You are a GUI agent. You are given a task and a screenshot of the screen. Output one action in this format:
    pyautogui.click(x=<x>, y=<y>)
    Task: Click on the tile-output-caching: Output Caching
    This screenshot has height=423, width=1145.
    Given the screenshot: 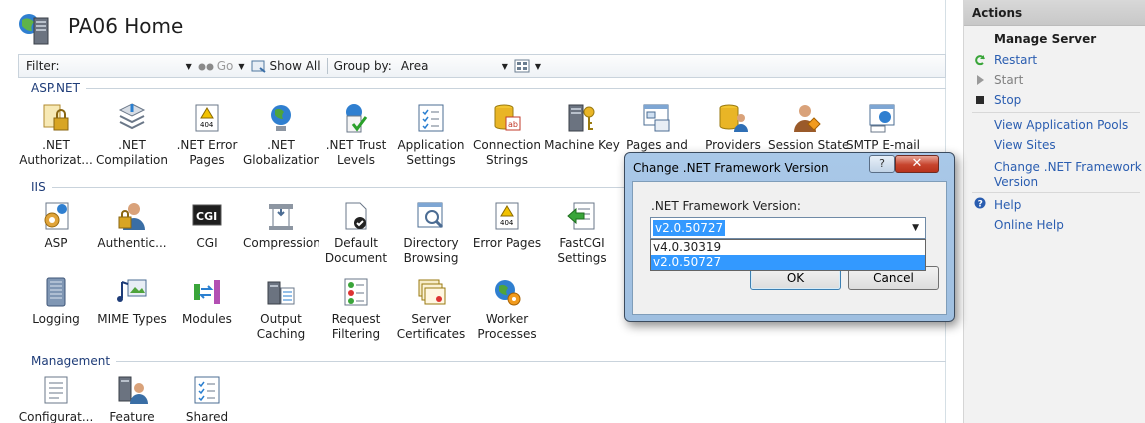 What is the action you would take?
    pyautogui.click(x=281, y=309)
    